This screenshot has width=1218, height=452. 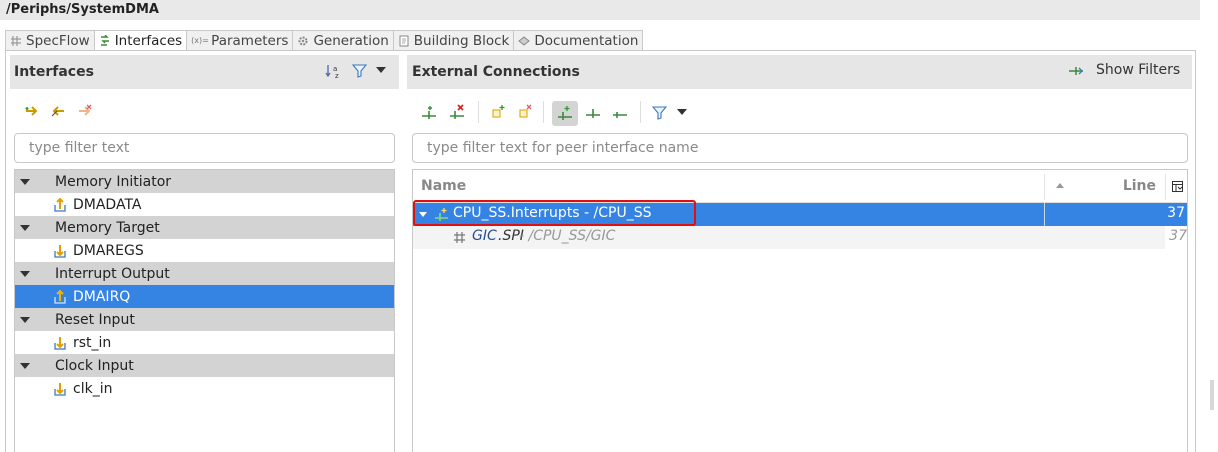 What do you see at coordinates (204, 181) in the screenshot?
I see `tree-group-memory-initiator: Memory Initiator` at bounding box center [204, 181].